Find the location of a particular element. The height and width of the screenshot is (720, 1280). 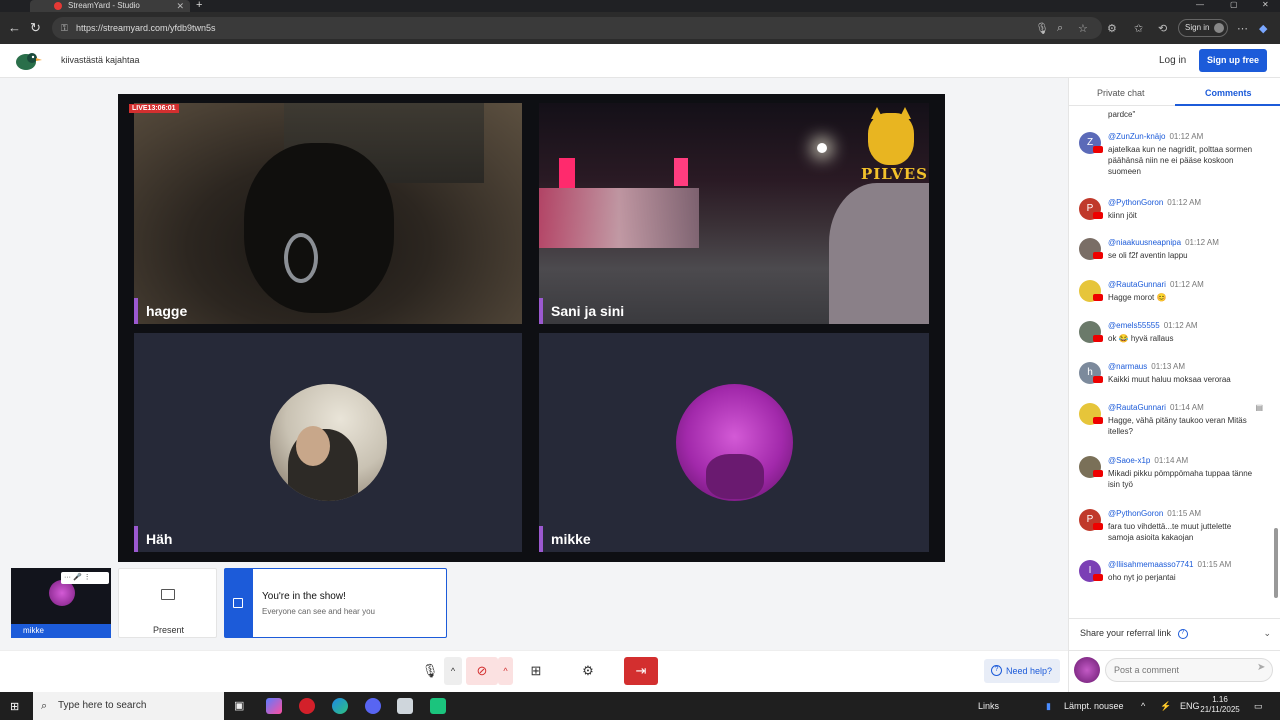

camera-options-chevron-icon: ^ is located at coordinates (505, 671).